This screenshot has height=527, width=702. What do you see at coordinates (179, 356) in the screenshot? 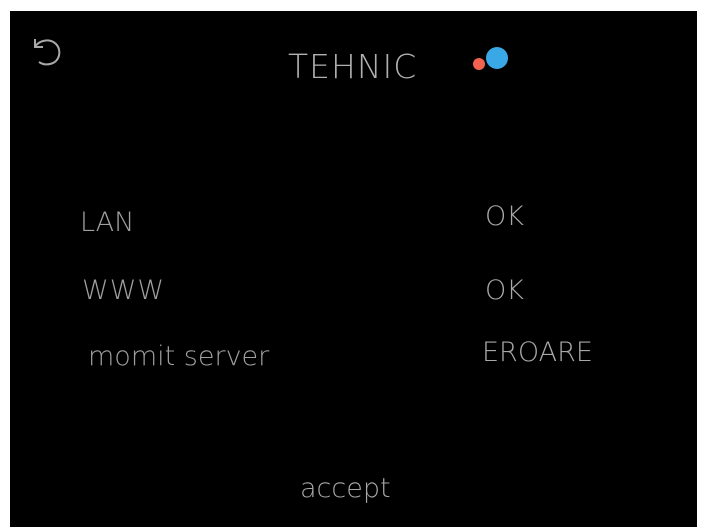
I see `check-label-server: momit server` at bounding box center [179, 356].